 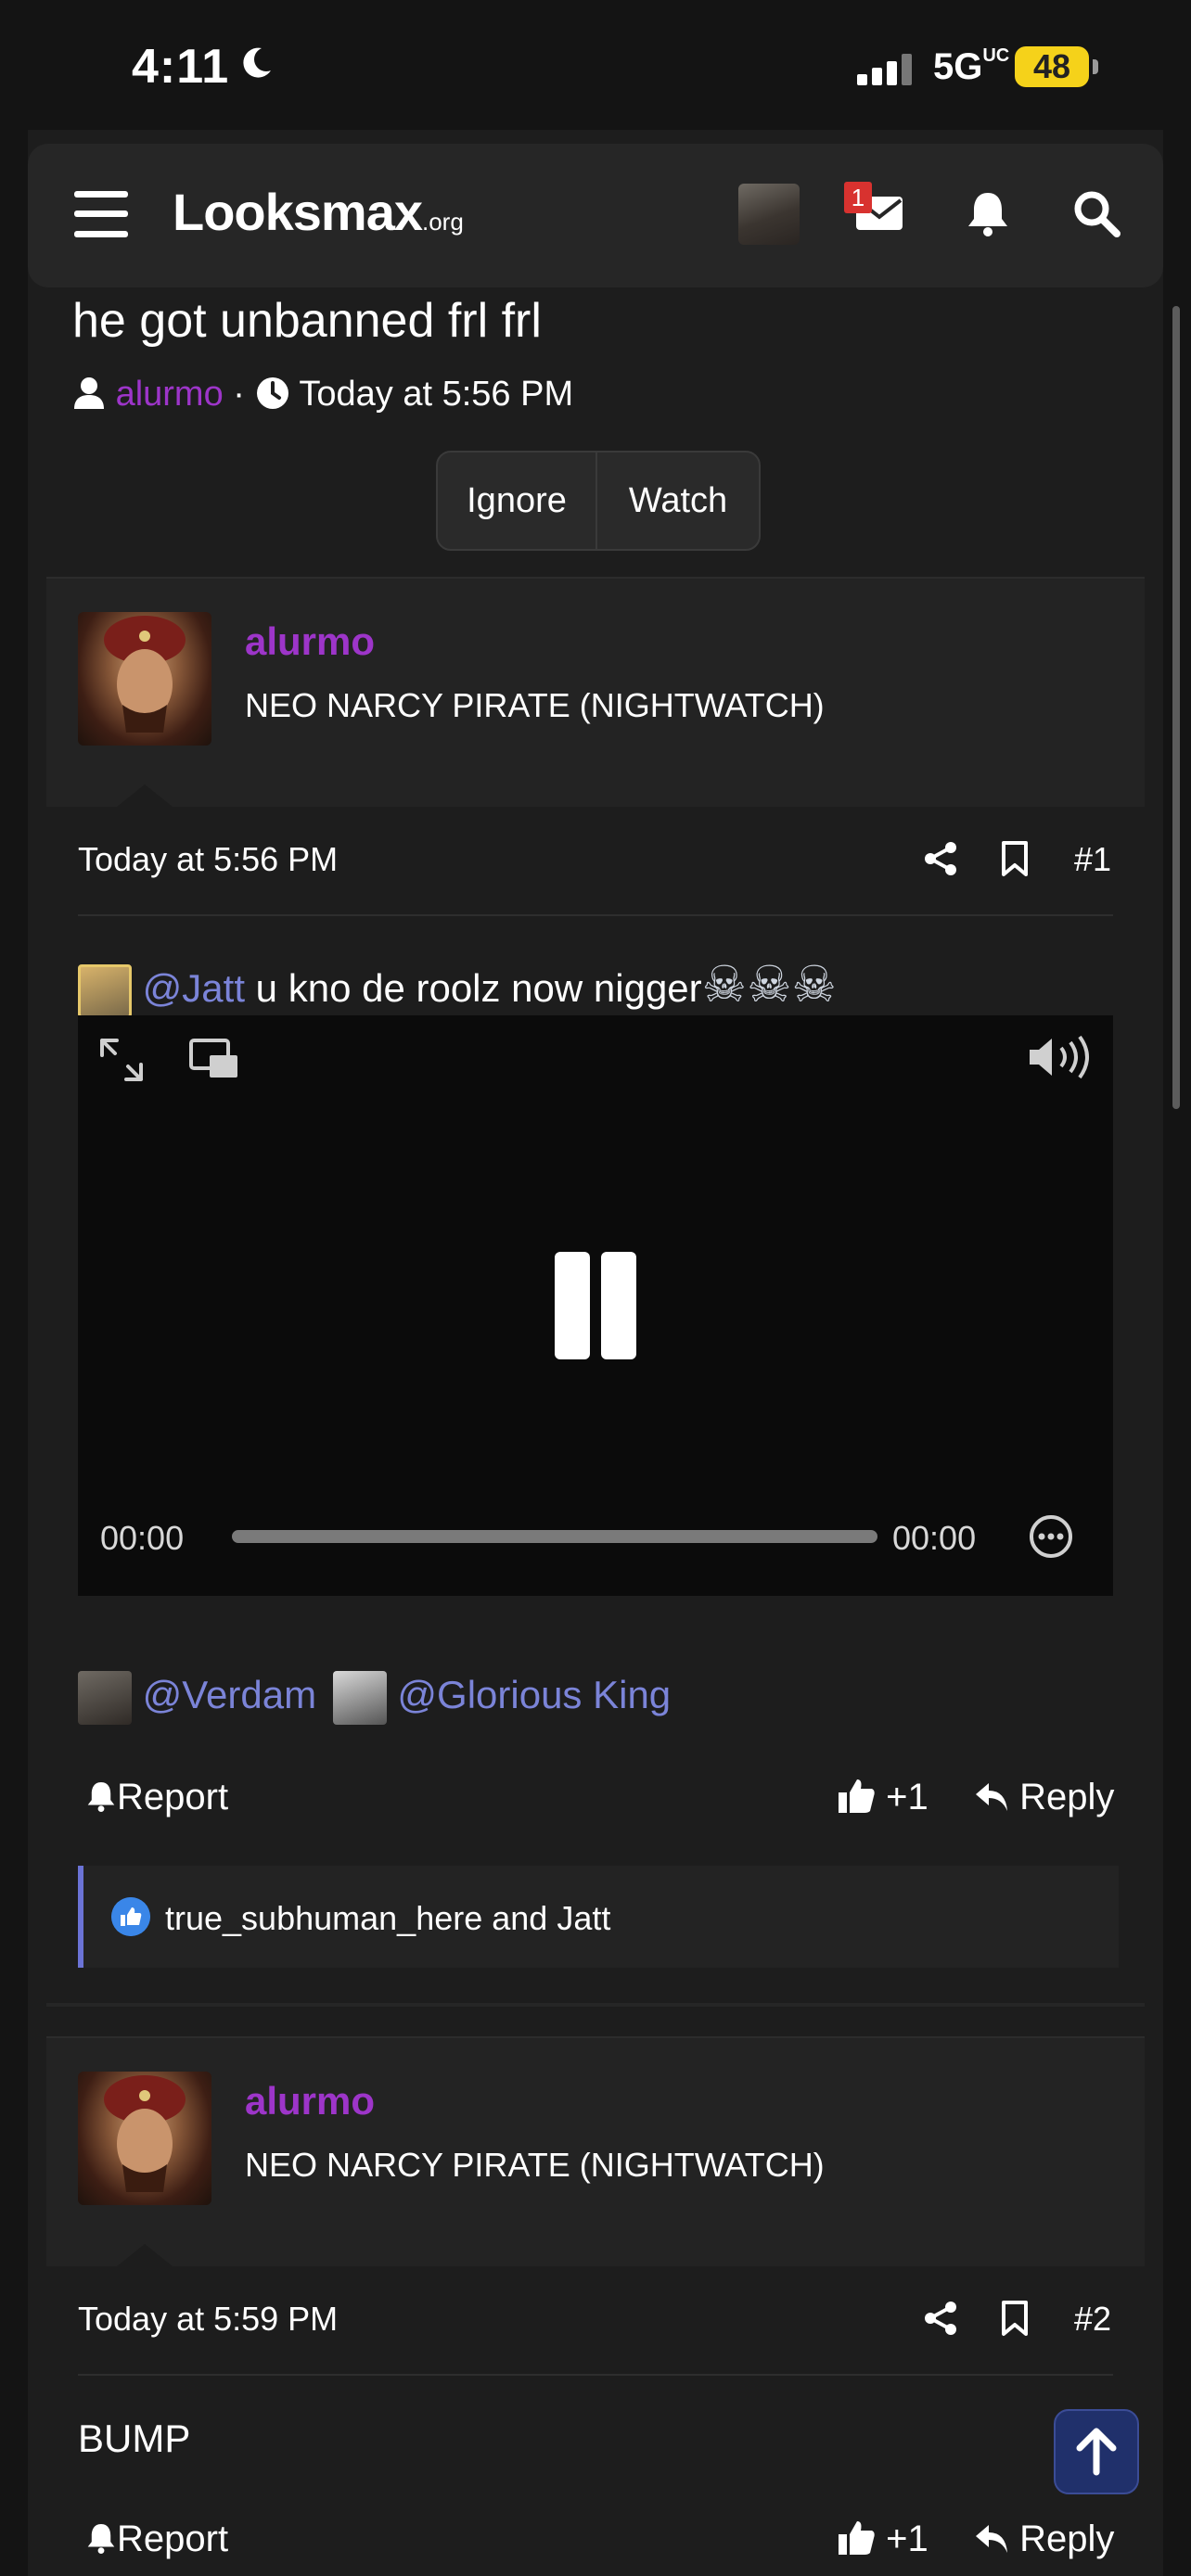 I want to click on mention-link: @Jatt, so click(x=194, y=988).